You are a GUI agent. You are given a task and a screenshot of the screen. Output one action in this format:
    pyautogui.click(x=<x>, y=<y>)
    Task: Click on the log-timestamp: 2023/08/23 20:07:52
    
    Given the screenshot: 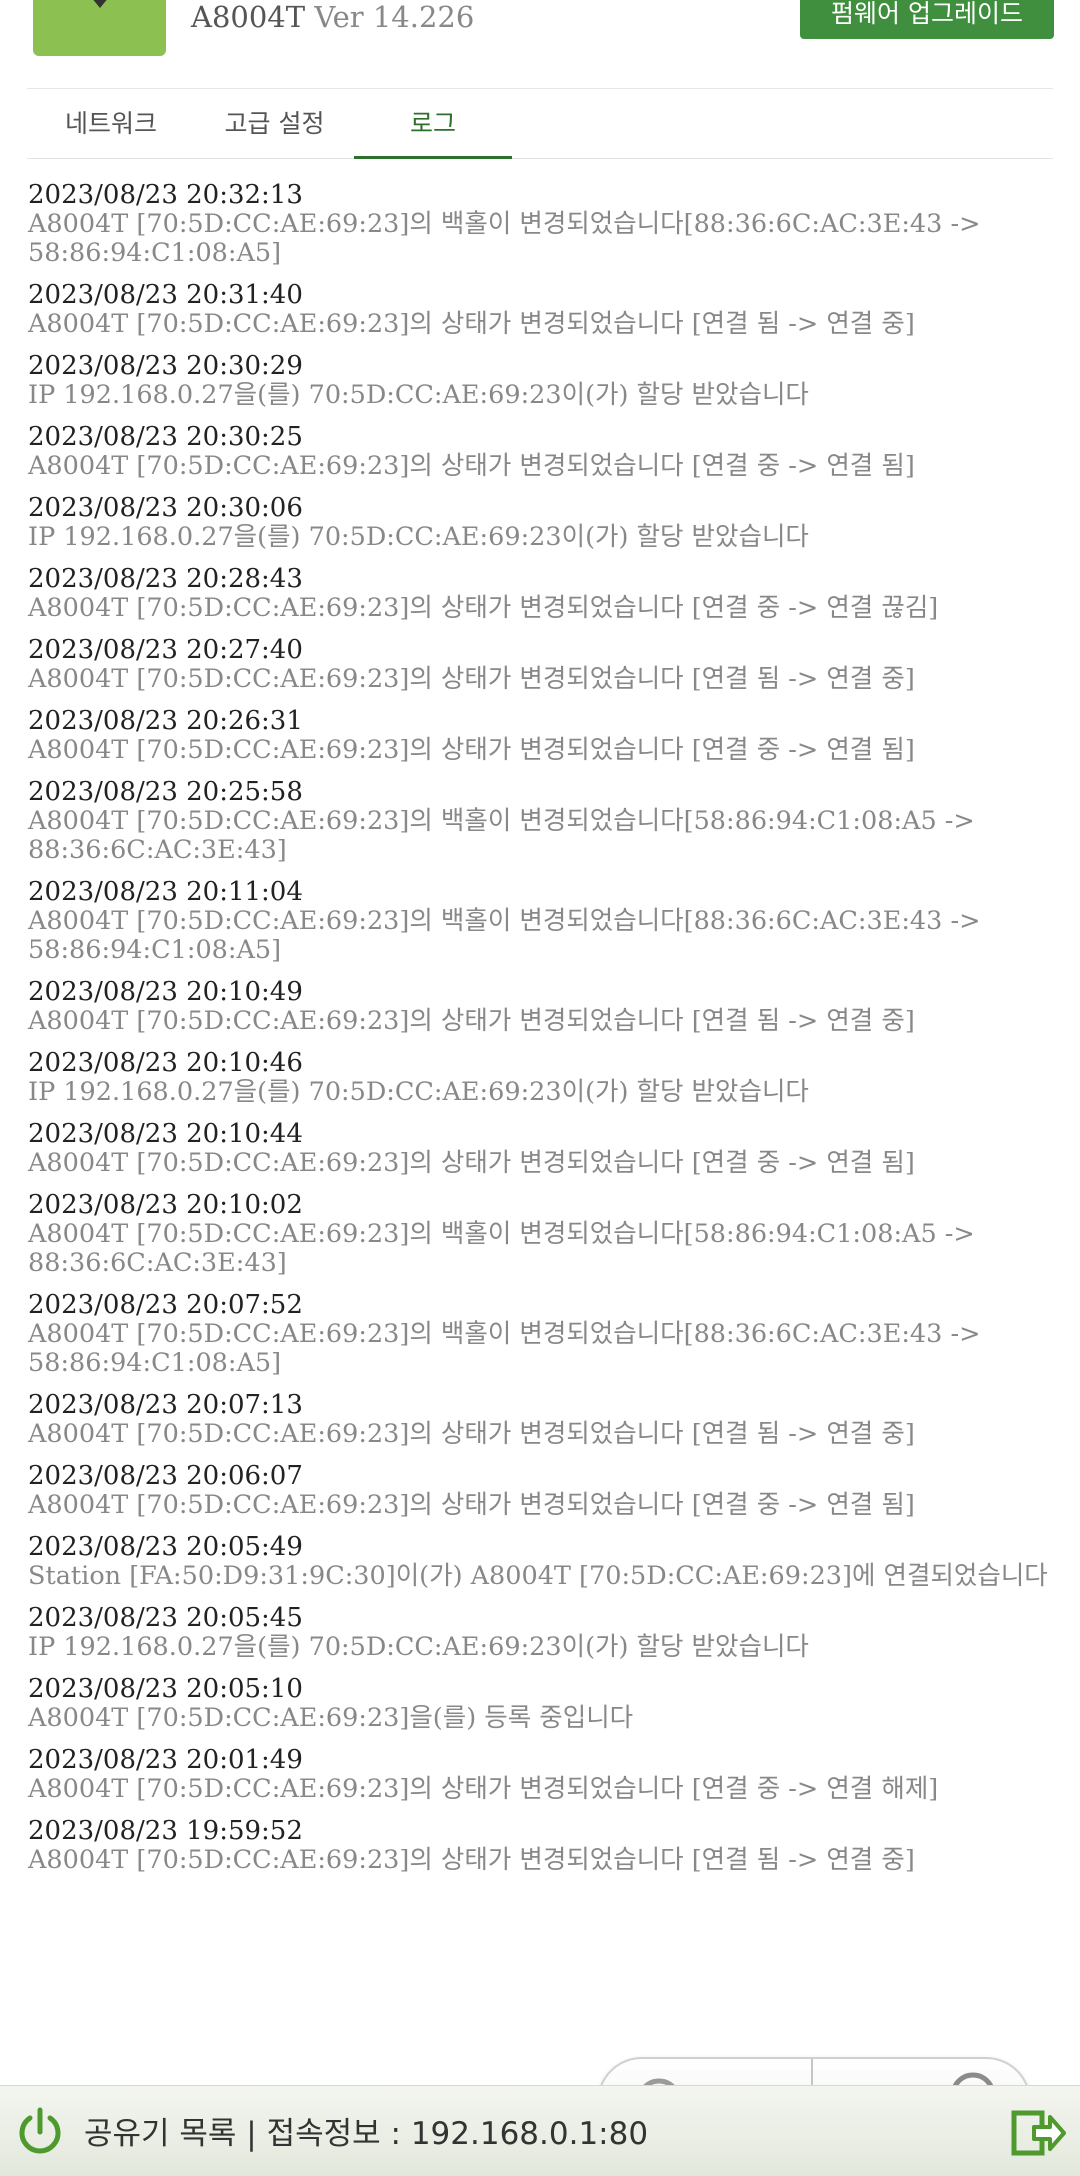 What is the action you would take?
    pyautogui.click(x=165, y=1305)
    